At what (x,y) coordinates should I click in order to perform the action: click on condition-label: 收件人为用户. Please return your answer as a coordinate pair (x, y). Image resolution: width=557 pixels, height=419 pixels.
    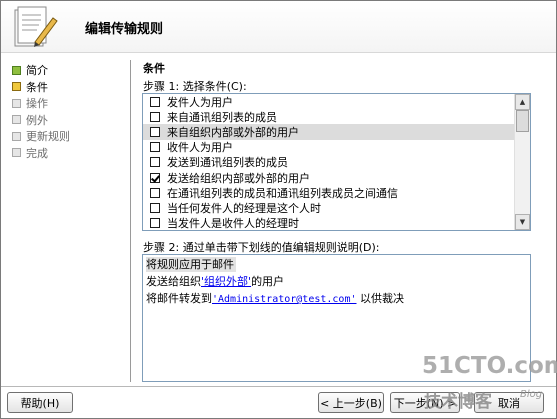
    Looking at the image, I should click on (200, 148).